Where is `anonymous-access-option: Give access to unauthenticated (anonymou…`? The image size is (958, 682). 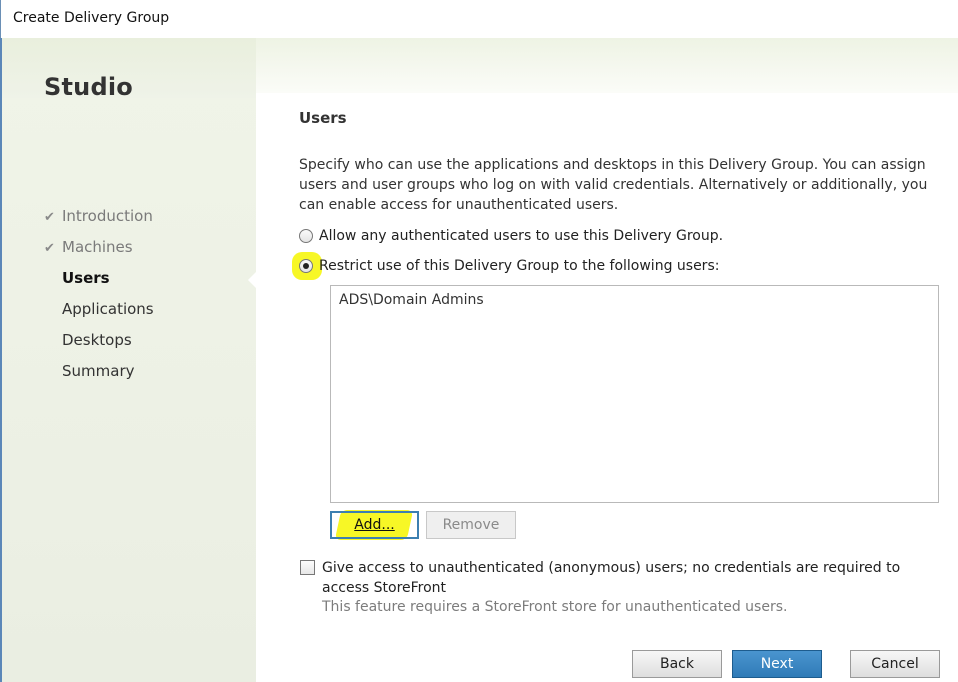 anonymous-access-option: Give access to unauthenticated (anonymou… is located at coordinates (610, 578).